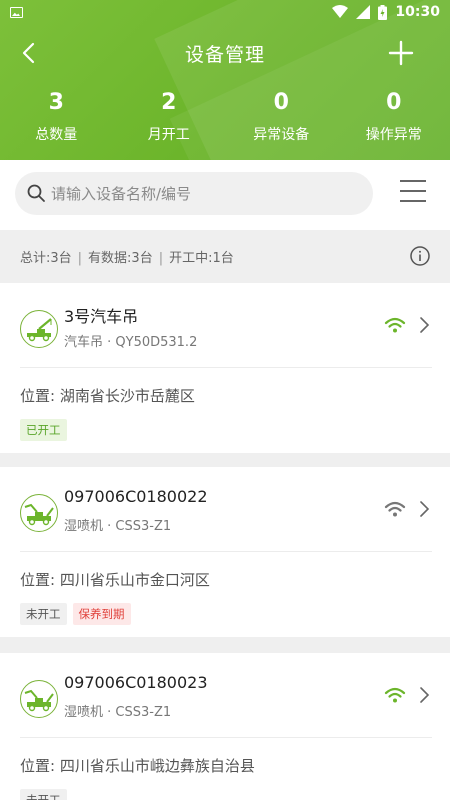  I want to click on device-location: 位置: 四川省乐山市峨边彝族自治县, so click(137, 766).